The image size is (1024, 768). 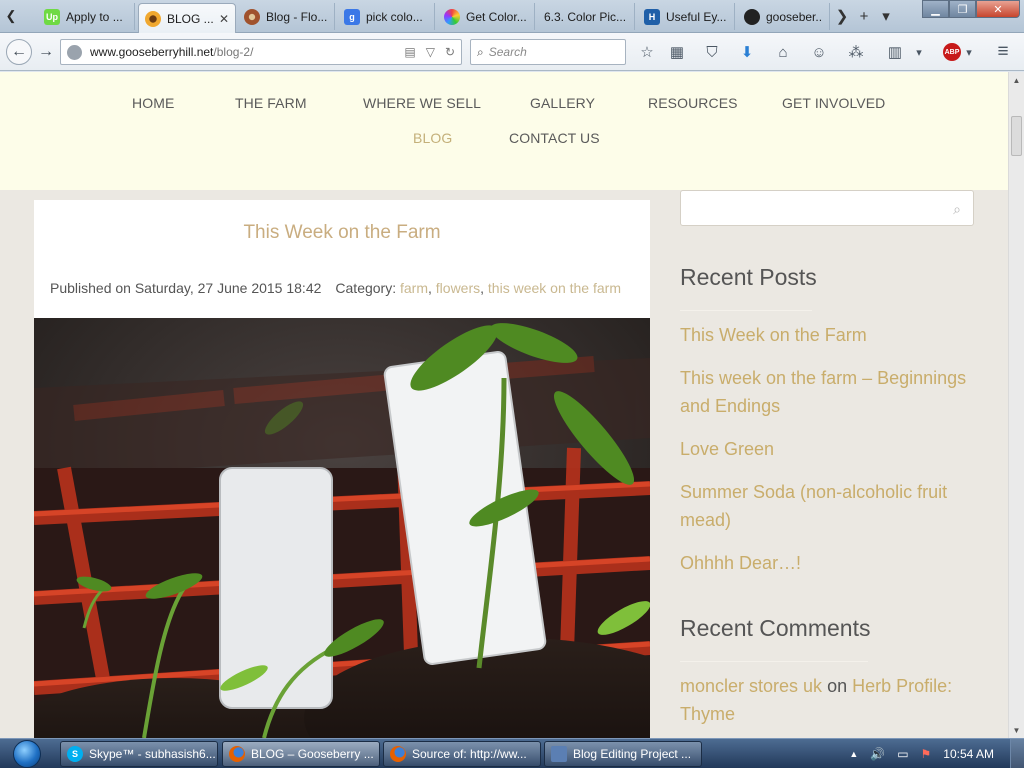 I want to click on reload-icon: ↻, so click(x=450, y=52).